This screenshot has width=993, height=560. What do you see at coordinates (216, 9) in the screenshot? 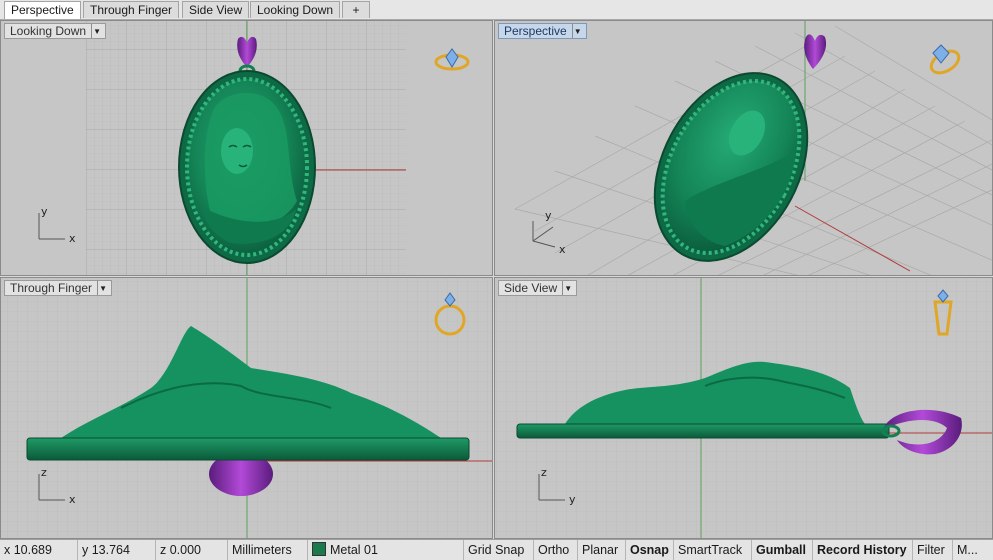
I see `tab-side-view: Side View` at bounding box center [216, 9].